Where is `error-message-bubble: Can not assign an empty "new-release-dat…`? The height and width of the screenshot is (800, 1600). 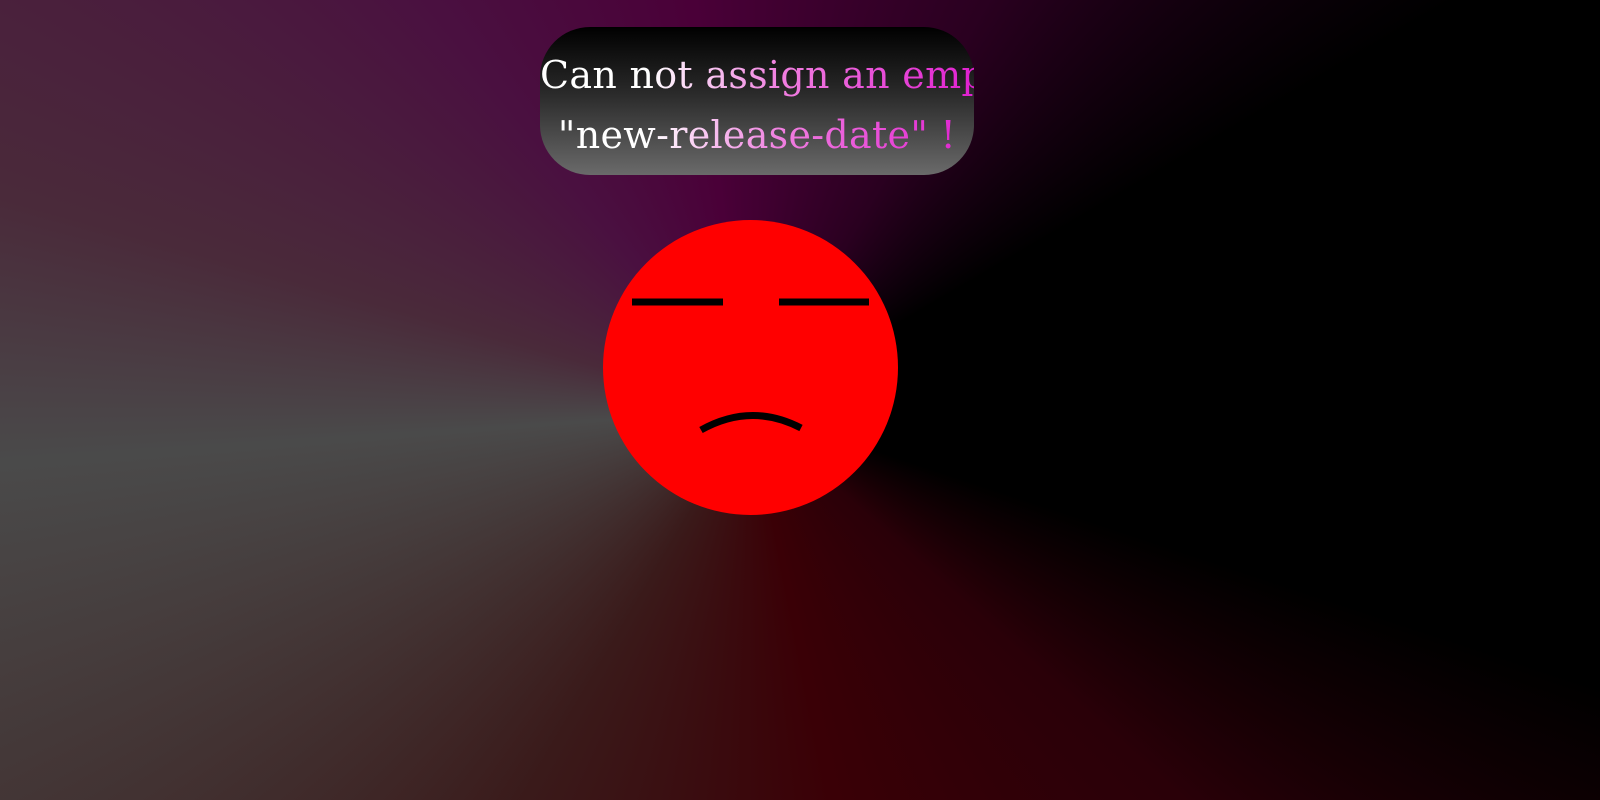 error-message-bubble: Can not assign an empty "new-release-dat… is located at coordinates (781, 101).